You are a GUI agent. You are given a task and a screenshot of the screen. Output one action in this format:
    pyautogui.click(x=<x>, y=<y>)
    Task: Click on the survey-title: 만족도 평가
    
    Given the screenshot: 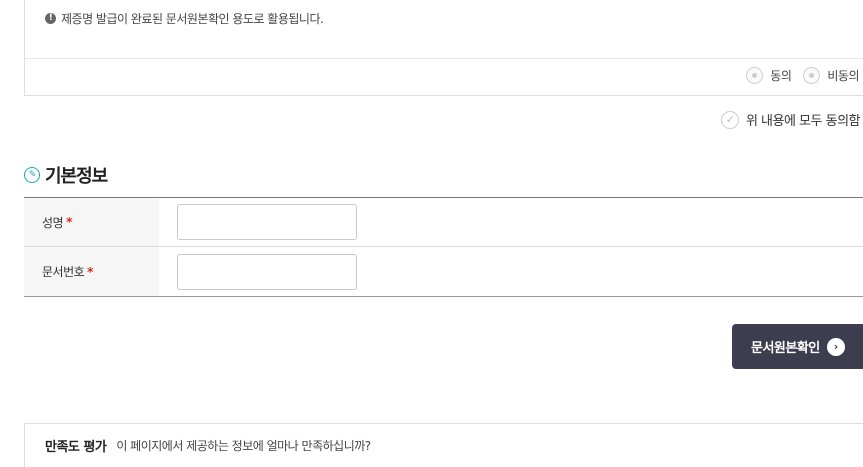 What is the action you would take?
    pyautogui.click(x=76, y=447)
    